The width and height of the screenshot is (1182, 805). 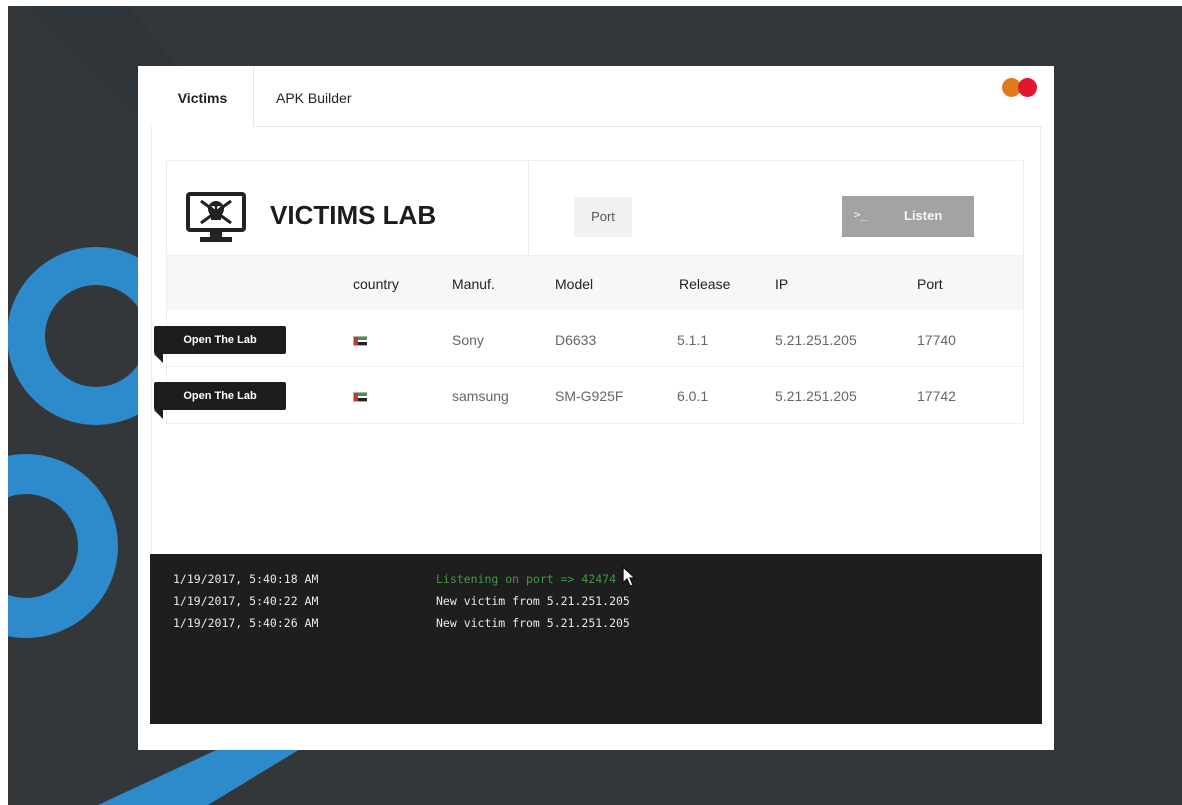 What do you see at coordinates (526, 579) in the screenshot?
I see `log-message: Listening on port => 42474` at bounding box center [526, 579].